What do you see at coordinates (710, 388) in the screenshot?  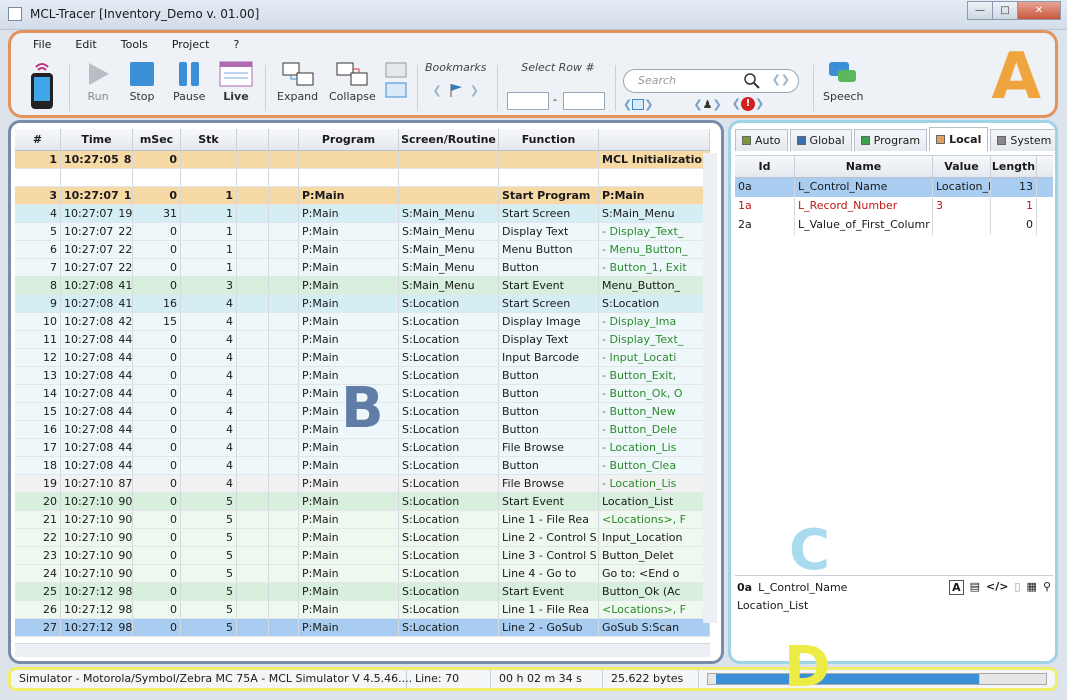 I see `vertical-scrollbar` at bounding box center [710, 388].